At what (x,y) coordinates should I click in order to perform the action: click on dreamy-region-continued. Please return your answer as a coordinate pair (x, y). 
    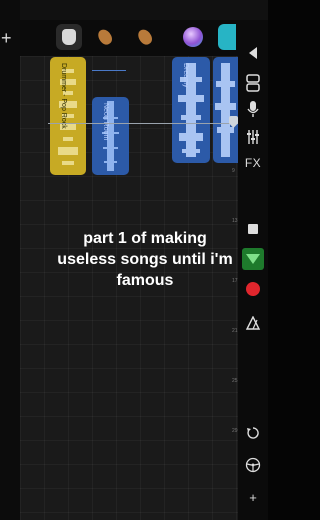
    Looking at the image, I should click on (225, 110).